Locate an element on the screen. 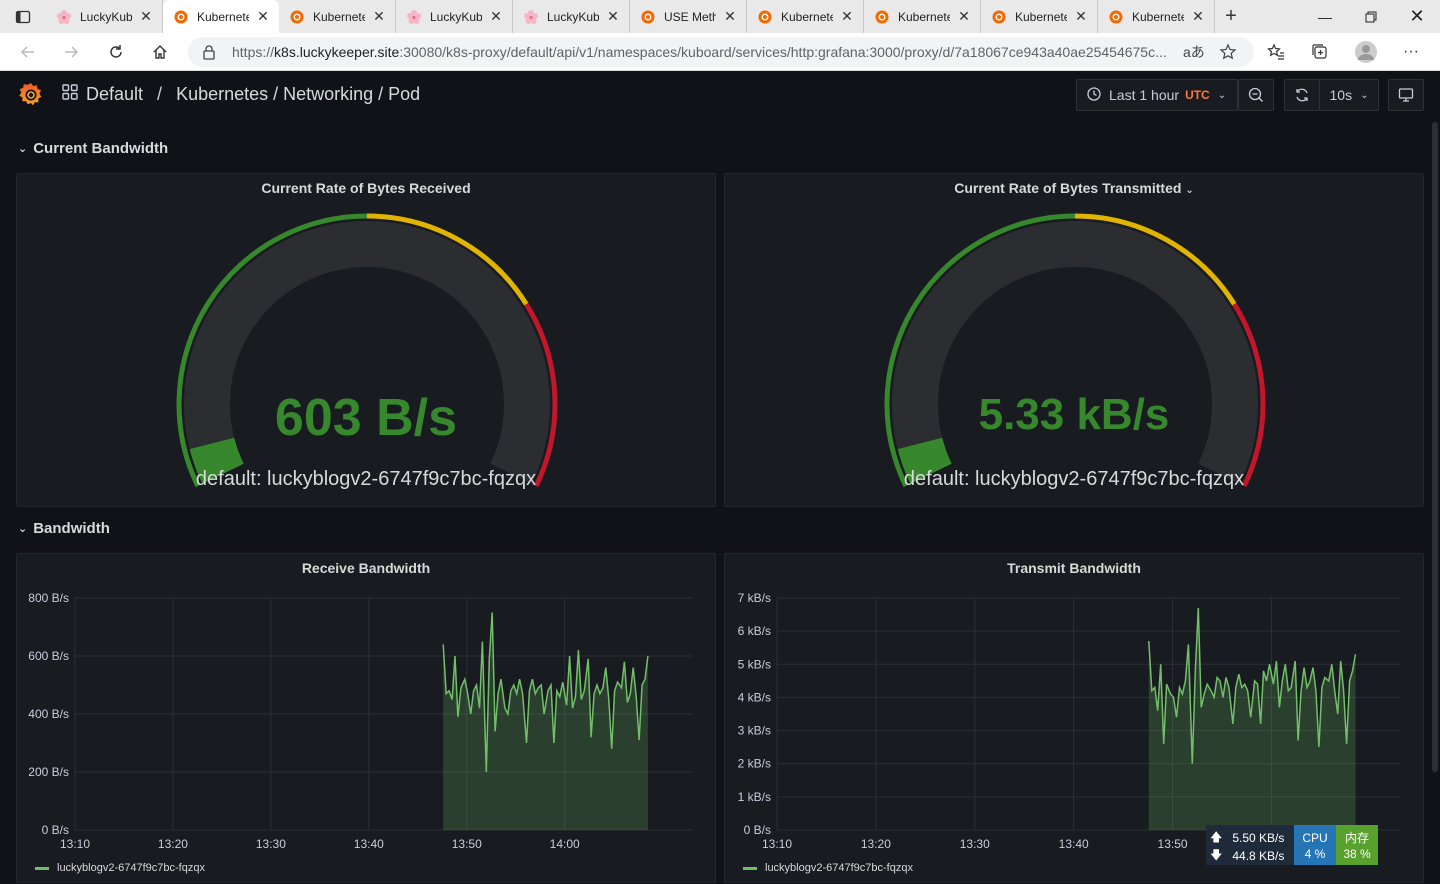 Image resolution: width=1440 pixels, height=884 pixels. upload-rate: 5.50 KB/s is located at coordinates (1258, 838).